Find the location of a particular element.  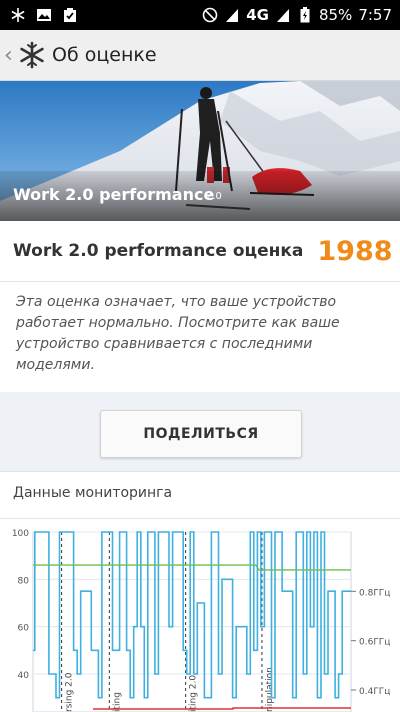

do-not-disturb-icon is located at coordinates (210, 15).